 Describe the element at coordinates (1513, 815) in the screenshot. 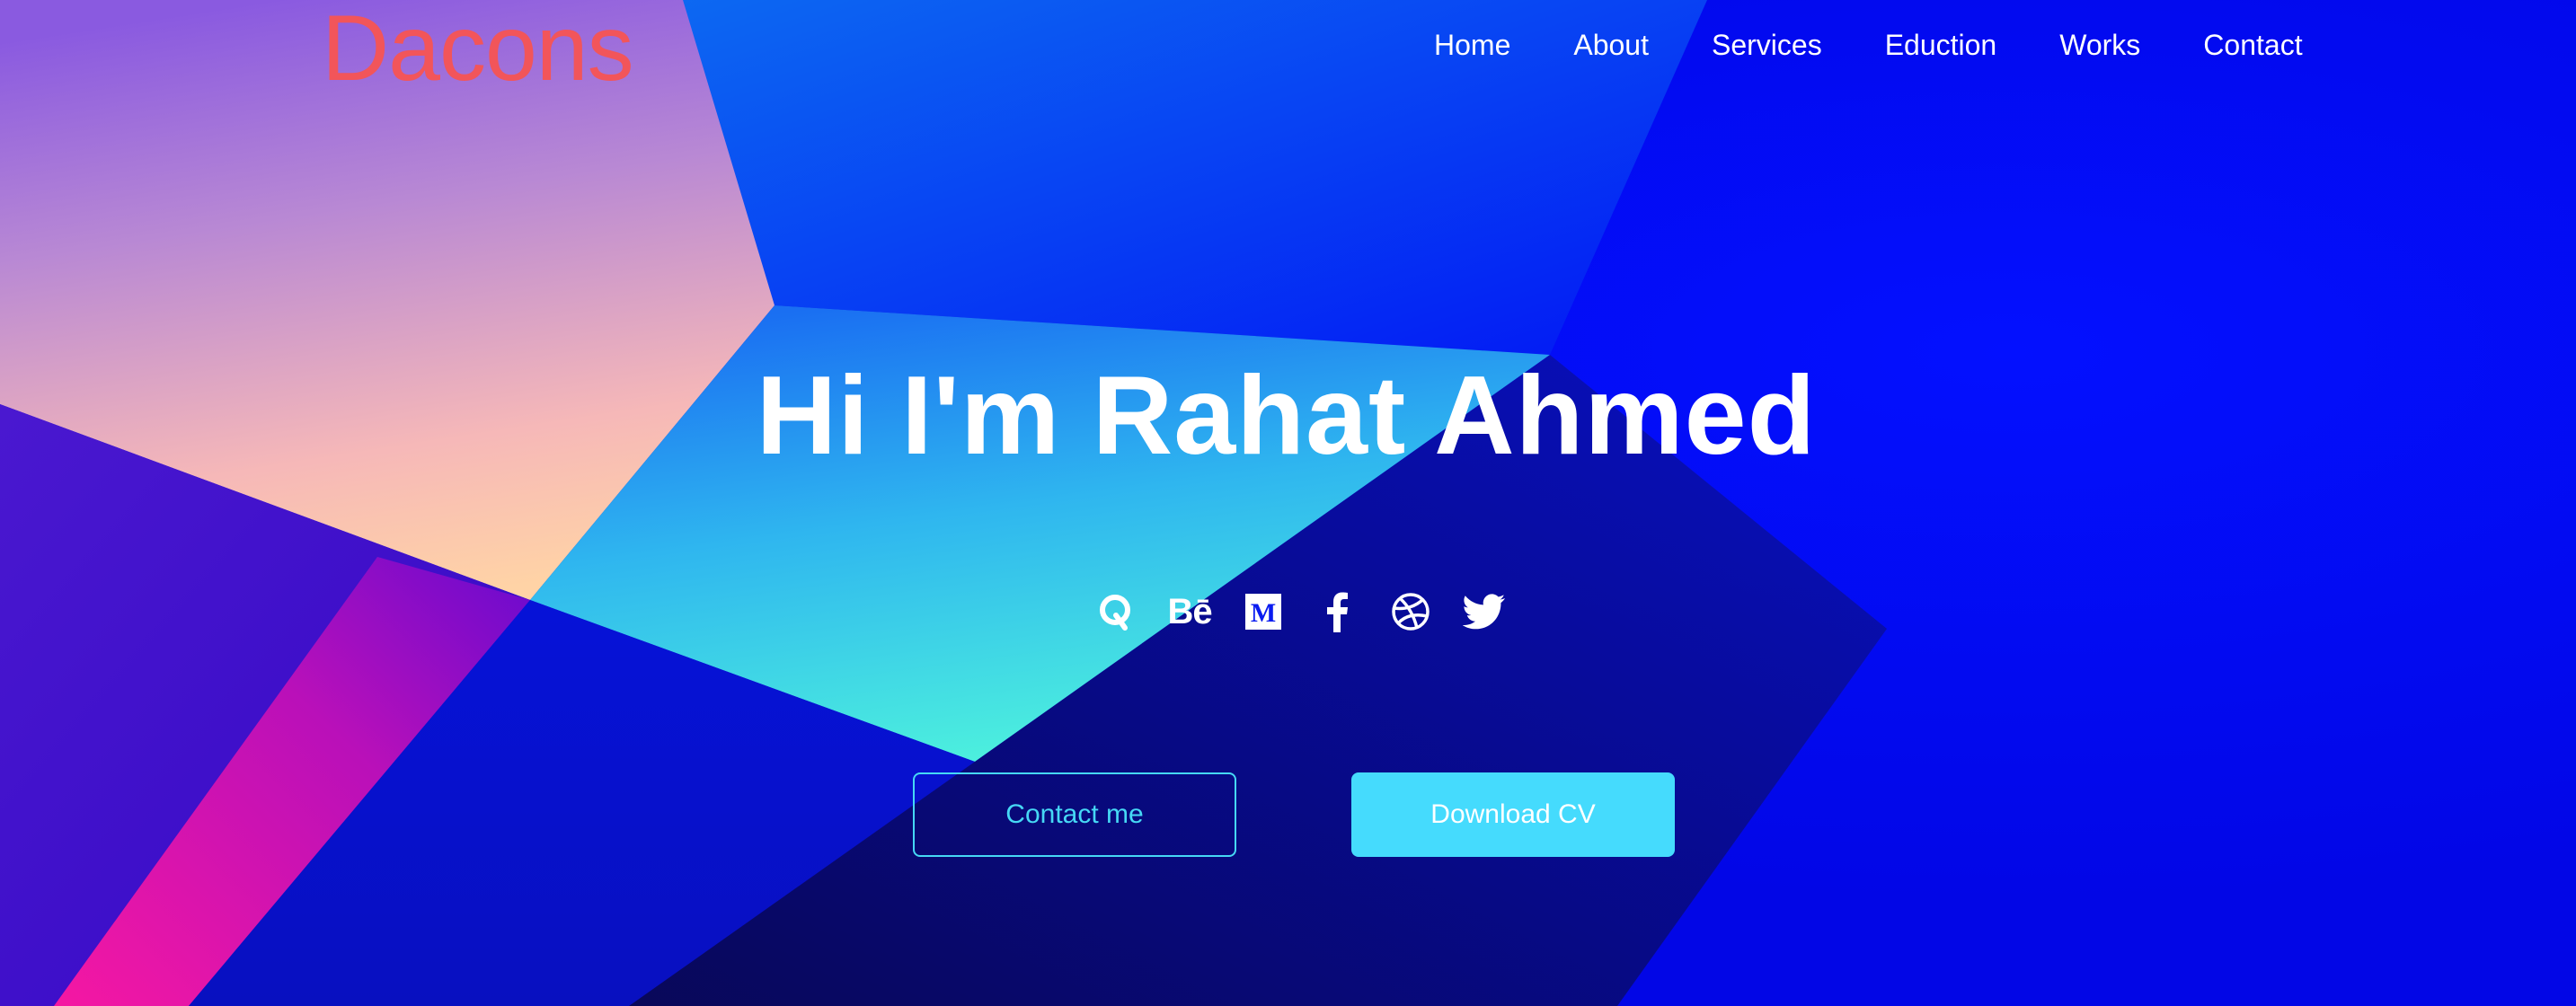

I see `download-cv-button: Download CV` at that location.